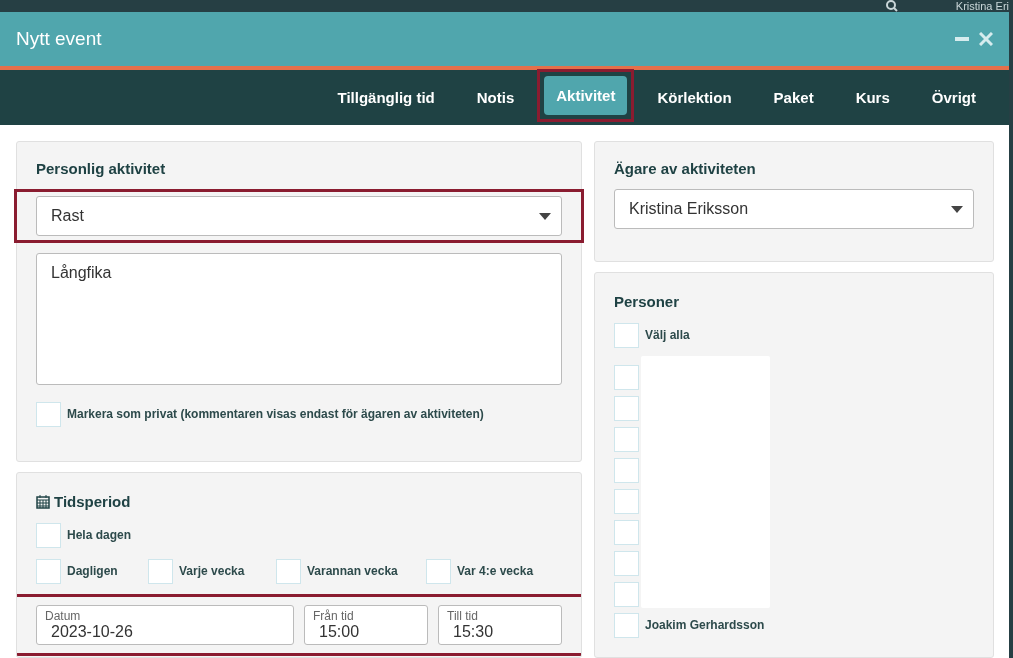  Describe the element at coordinates (793, 97) in the screenshot. I see `tab: Paket` at that location.